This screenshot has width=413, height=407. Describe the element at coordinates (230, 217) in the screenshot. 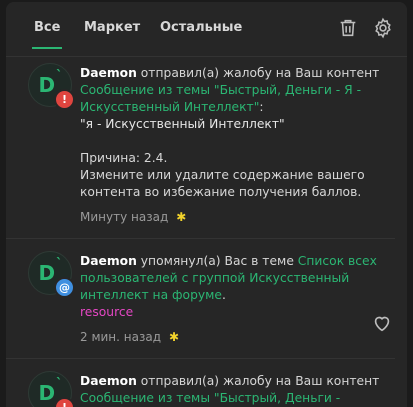

I see `notification-meta: Минуту назад ✱` at that location.